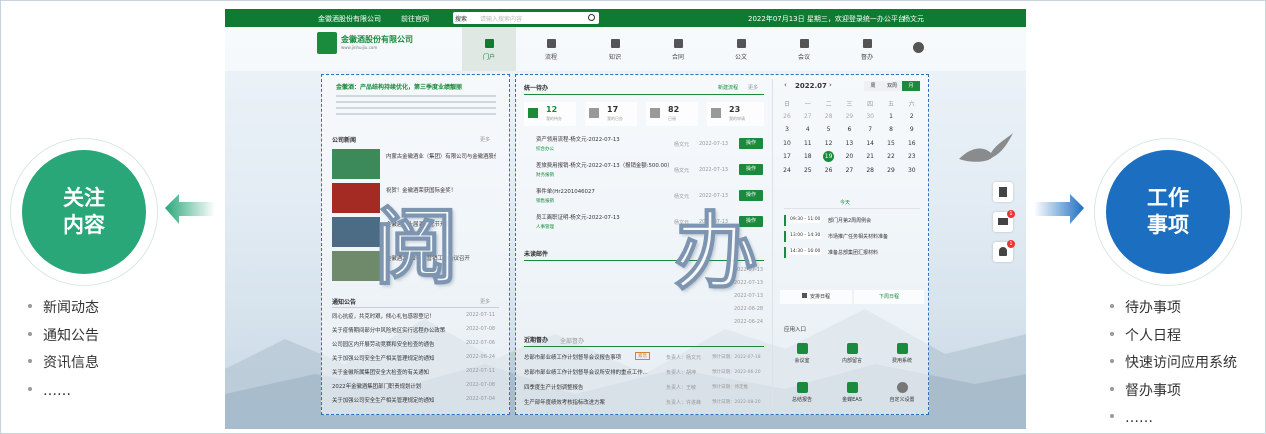 Image resolution: width=1266 pixels, height=434 pixels. What do you see at coordinates (830, 85) in the screenshot?
I see `calendar-next-icon: ›` at bounding box center [830, 85].